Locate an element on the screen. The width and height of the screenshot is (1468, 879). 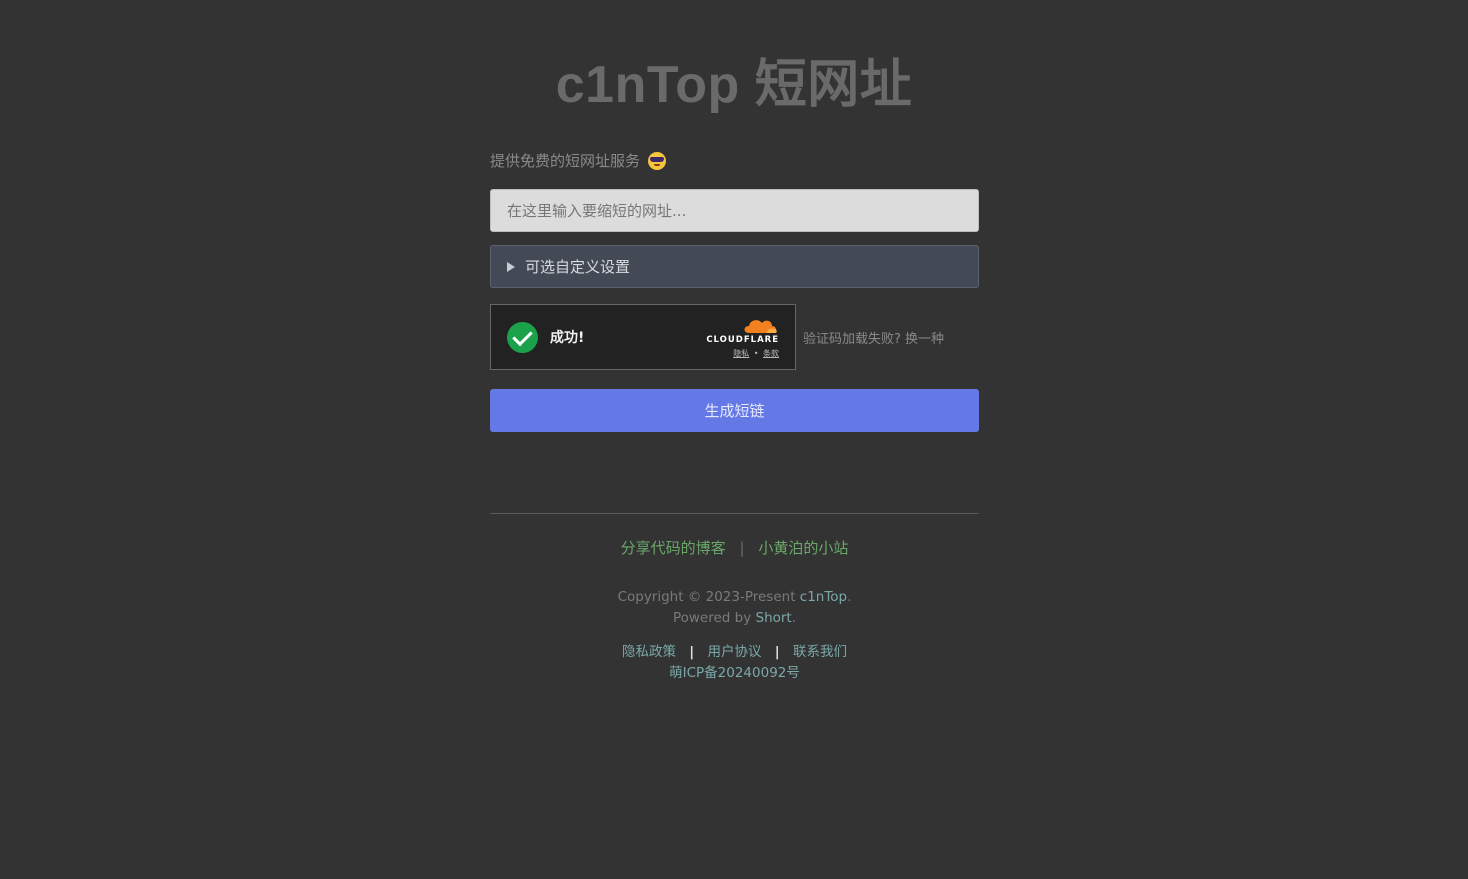
icp-link: 萌ICP备20240092号 is located at coordinates (734, 673).